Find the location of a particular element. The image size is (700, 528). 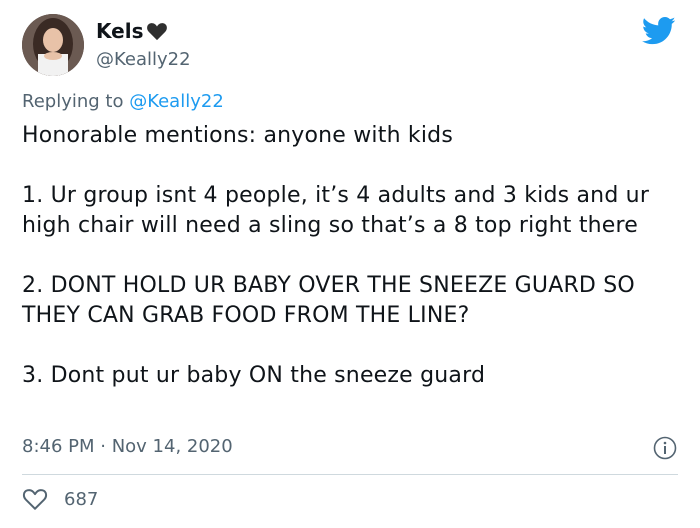

like-count: 687 is located at coordinates (81, 499).